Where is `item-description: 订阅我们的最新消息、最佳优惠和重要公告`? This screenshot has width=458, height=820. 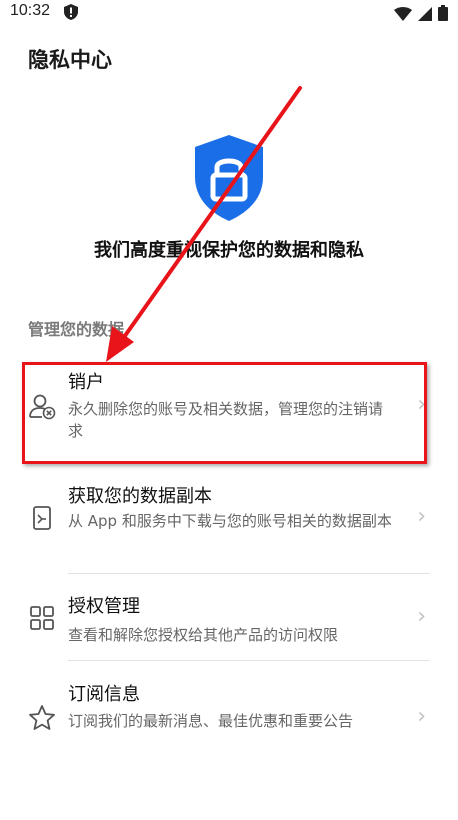
item-description: 订阅我们的最新消息、最佳优惠和重要公告 is located at coordinates (211, 721).